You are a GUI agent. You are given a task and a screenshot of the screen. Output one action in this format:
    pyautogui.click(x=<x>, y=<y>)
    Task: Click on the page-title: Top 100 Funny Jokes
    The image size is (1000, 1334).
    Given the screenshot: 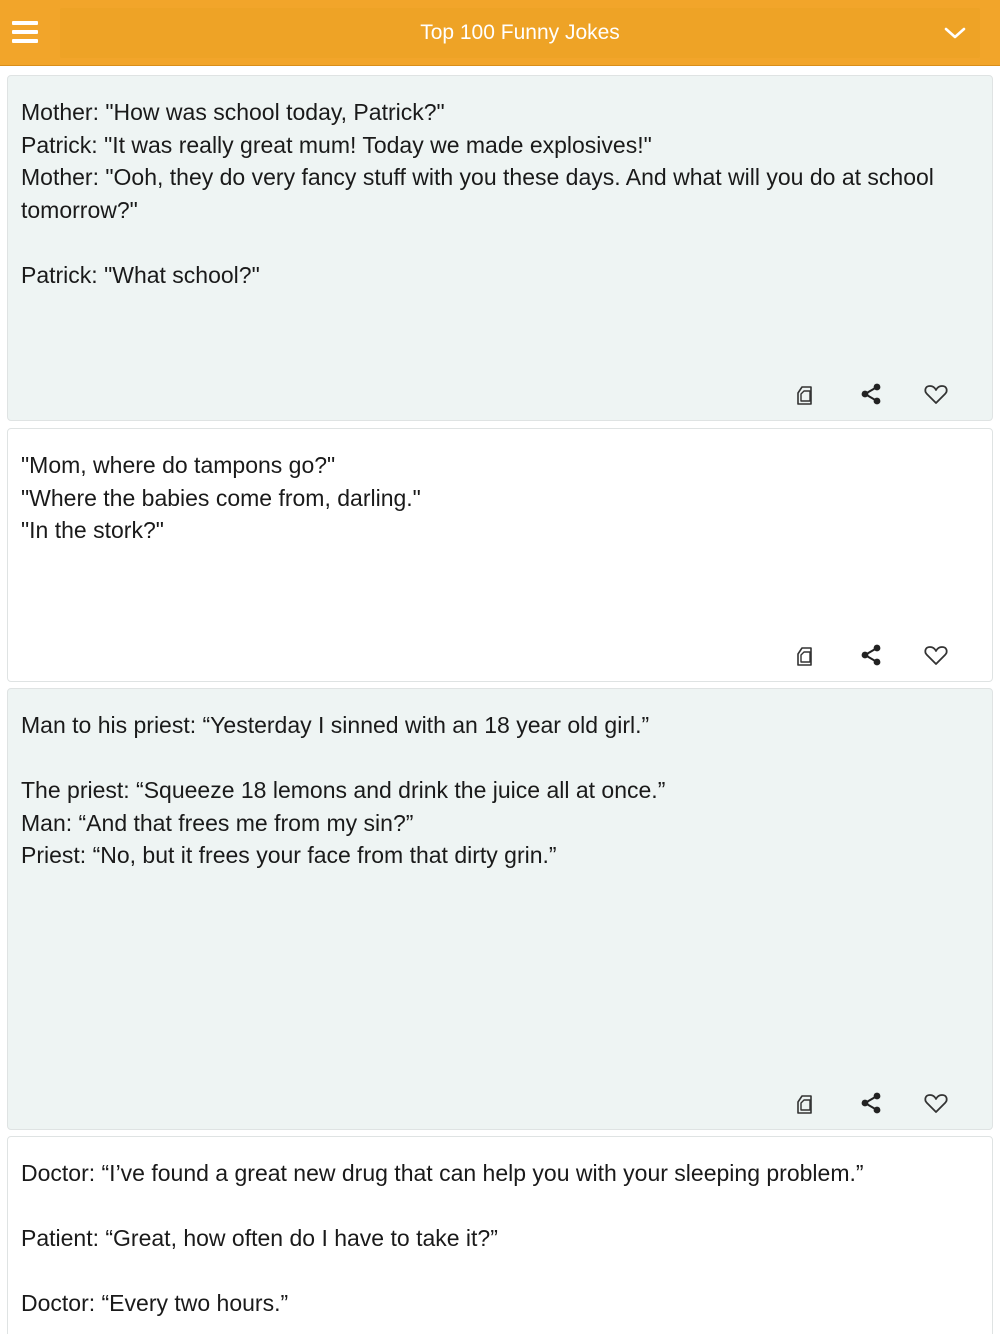 What is the action you would take?
    pyautogui.click(x=520, y=32)
    